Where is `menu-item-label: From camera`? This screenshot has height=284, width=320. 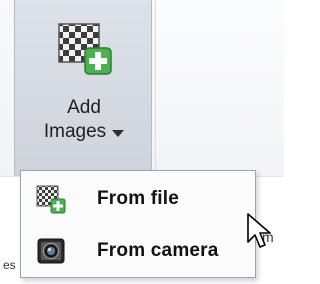 menu-item-label: From camera is located at coordinates (158, 250).